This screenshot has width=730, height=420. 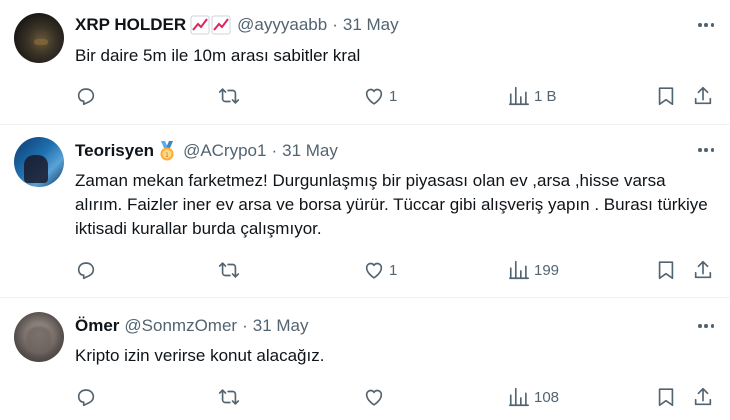 I want to click on view-count: 199, so click(x=547, y=270).